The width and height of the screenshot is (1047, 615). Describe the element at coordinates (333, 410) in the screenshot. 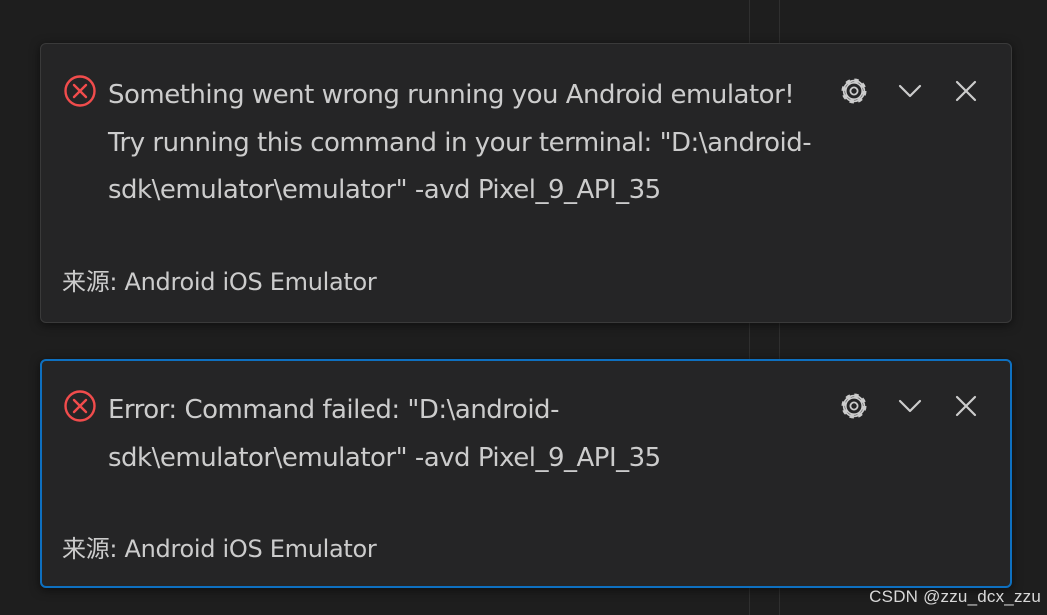

I see `message-line: Error: Command failed: "D:\android-` at that location.